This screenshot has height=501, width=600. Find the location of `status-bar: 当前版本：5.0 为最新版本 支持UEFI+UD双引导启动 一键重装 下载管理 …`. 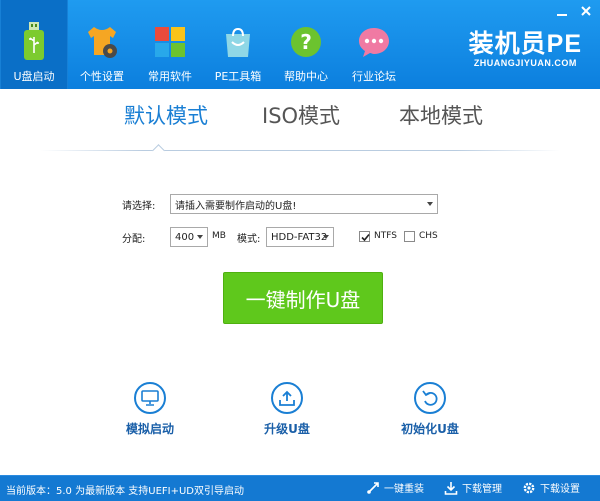

status-bar: 当前版本：5.0 为最新版本 支持UEFI+UD双引导启动 一键重装 下载管理 … is located at coordinates (300, 488).